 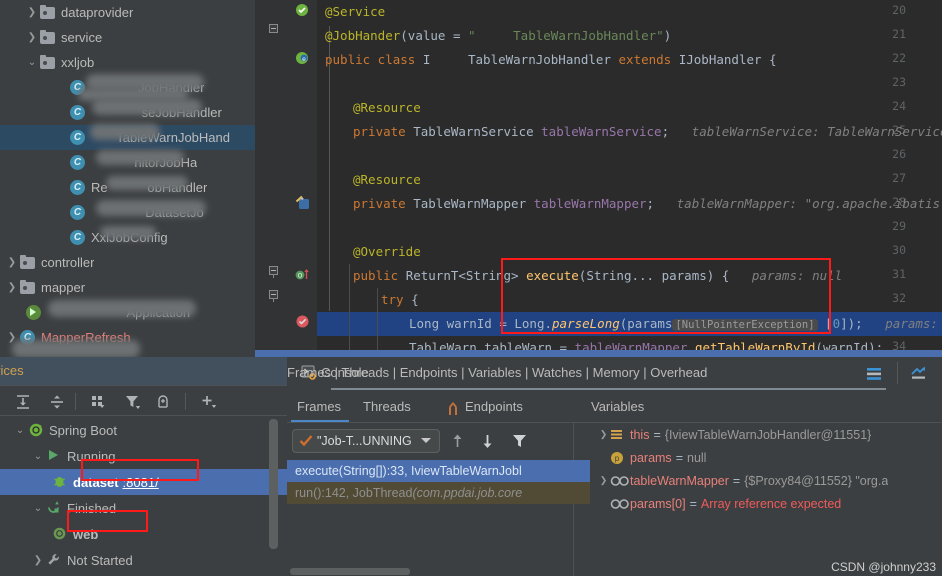 What do you see at coordinates (143, 560) in the screenshot?
I see `services-item-not-started: ❯ Not Started` at bounding box center [143, 560].